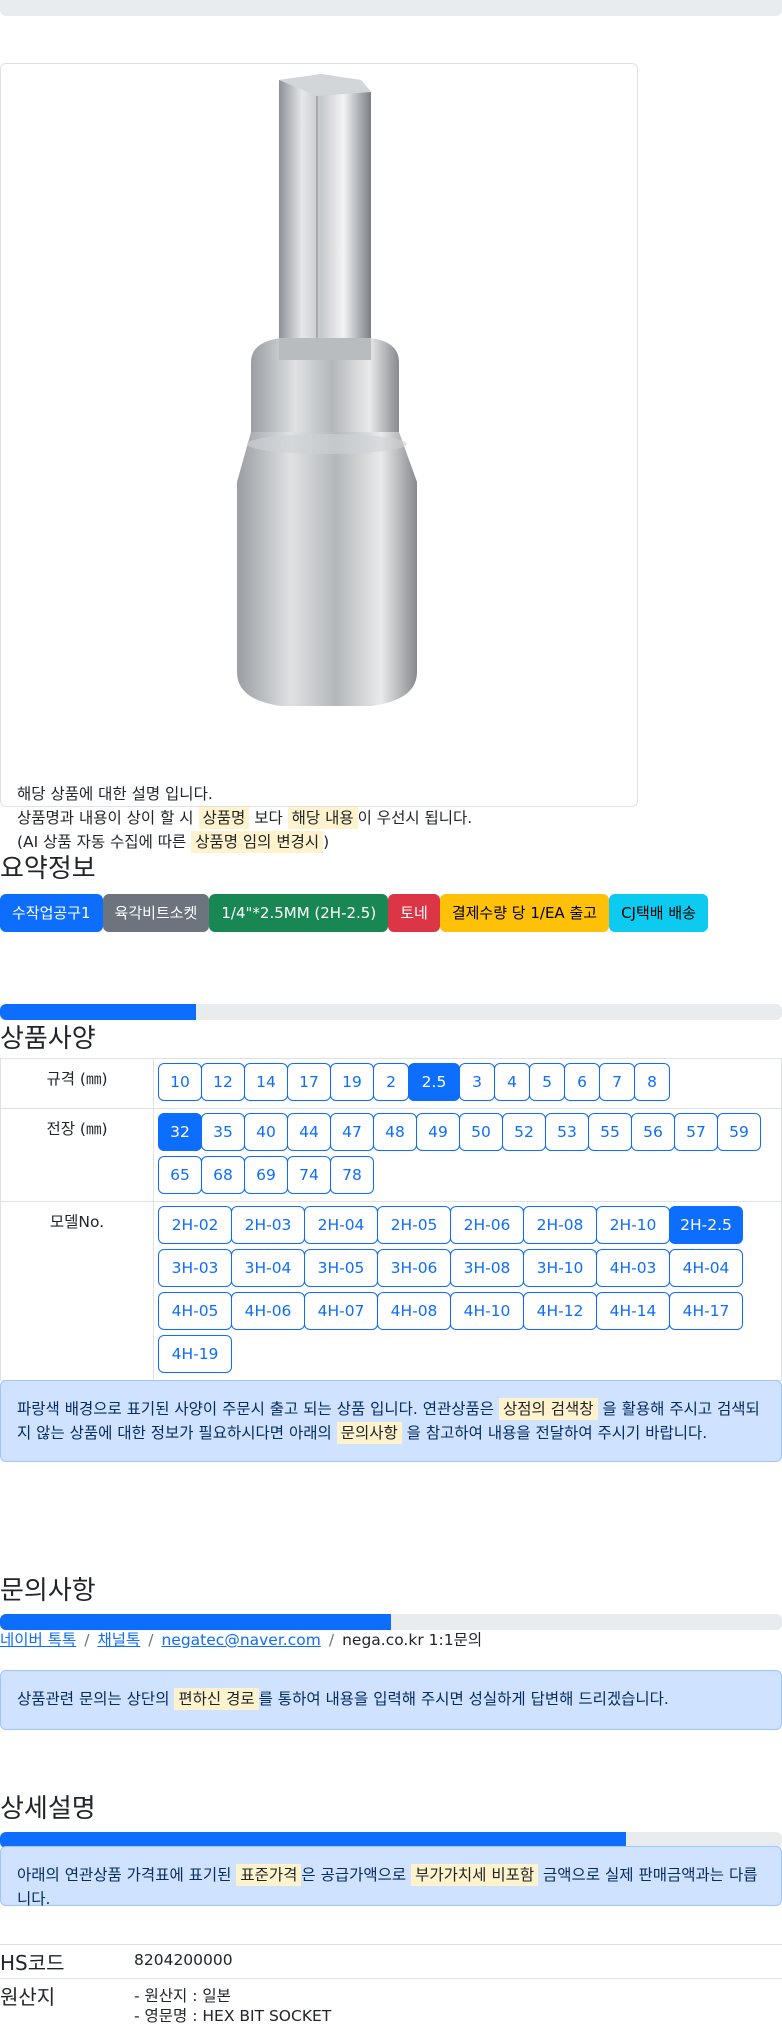  I want to click on spec-option-button: 4H-04, so click(706, 1268).